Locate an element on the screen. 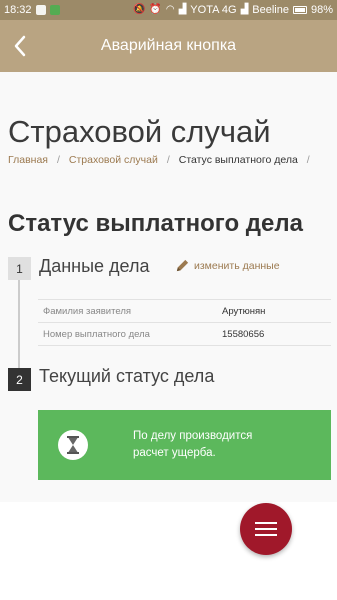  app-bar: Аварийная кнопка is located at coordinates (168, 46).